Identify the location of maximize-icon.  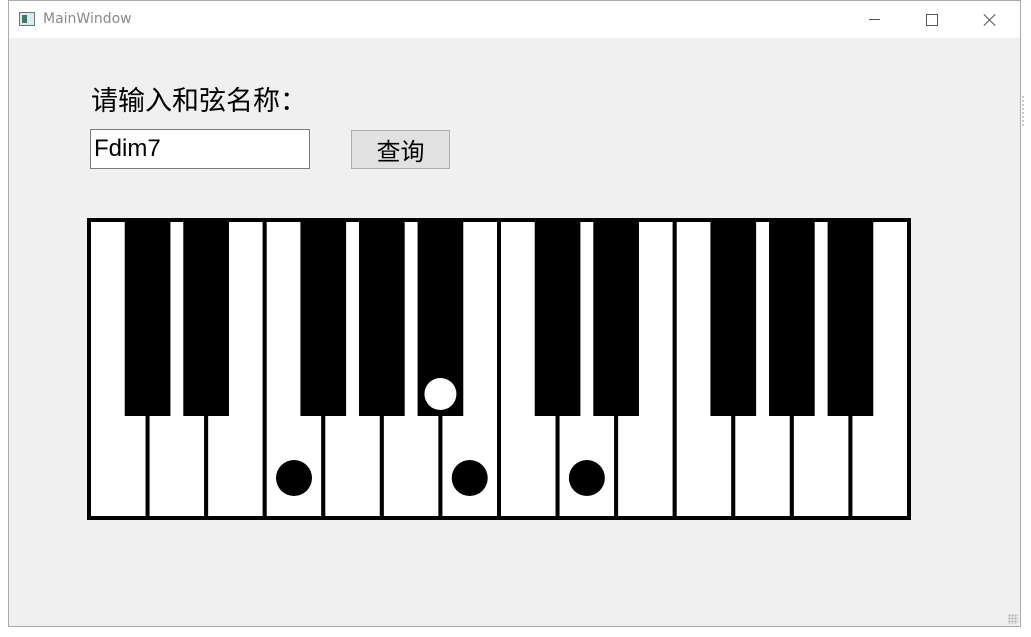
(932, 19).